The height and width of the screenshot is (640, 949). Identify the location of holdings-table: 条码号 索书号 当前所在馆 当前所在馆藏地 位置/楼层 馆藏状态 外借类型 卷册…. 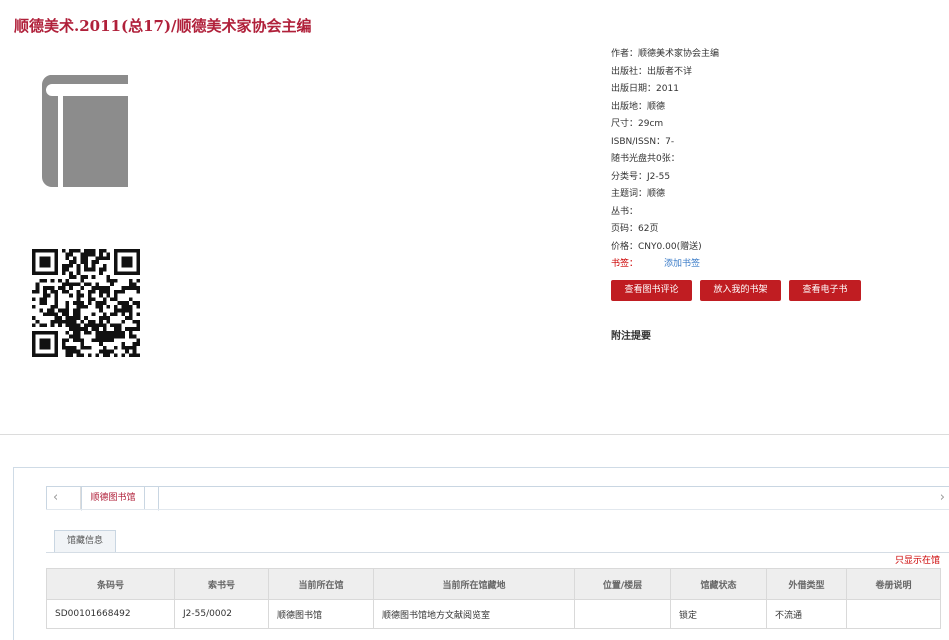
(493, 598).